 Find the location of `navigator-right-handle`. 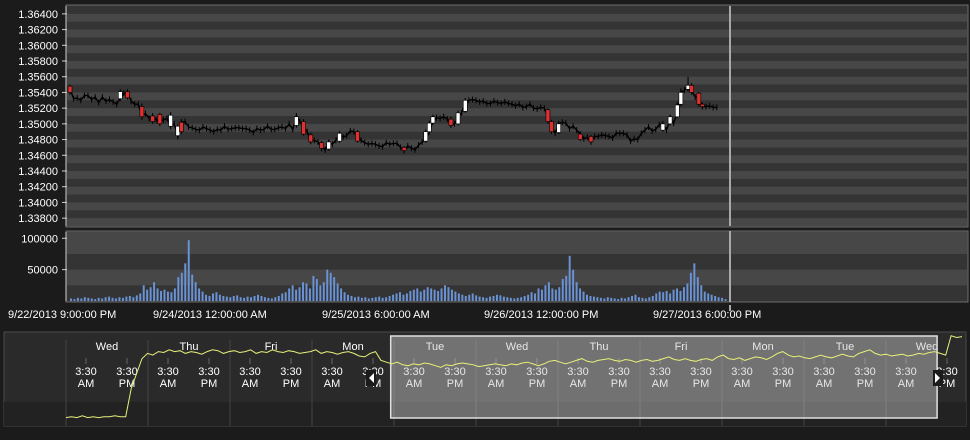

navigator-right-handle is located at coordinates (938, 378).